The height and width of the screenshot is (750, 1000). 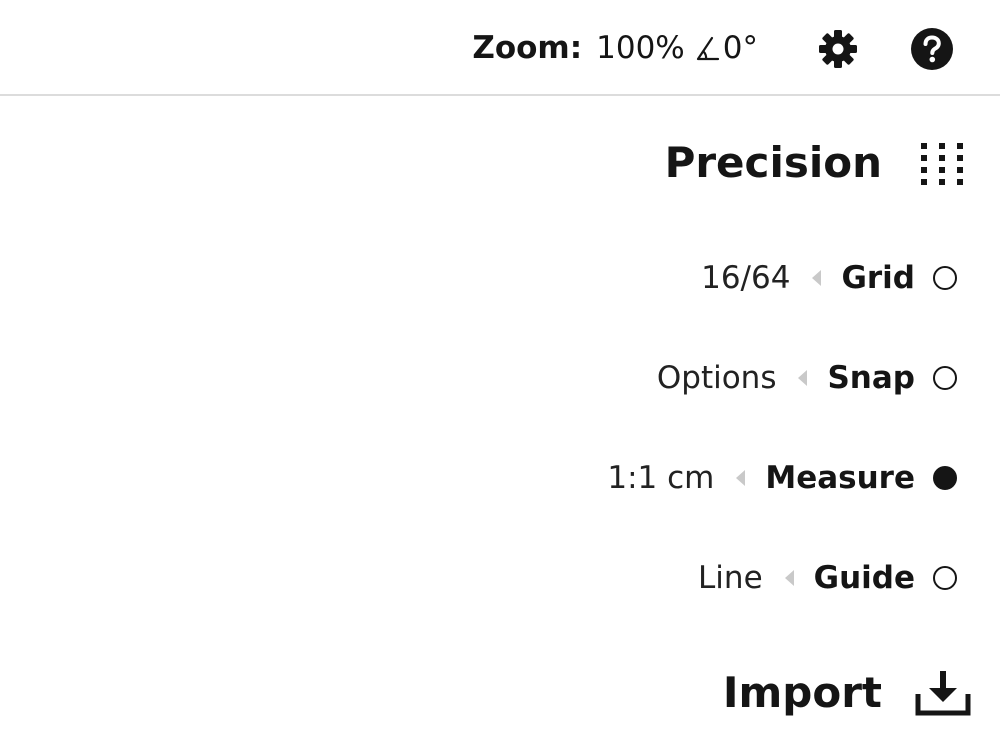 I want to click on top-toolbar: Zoom: 100% 0°, so click(x=500, y=48).